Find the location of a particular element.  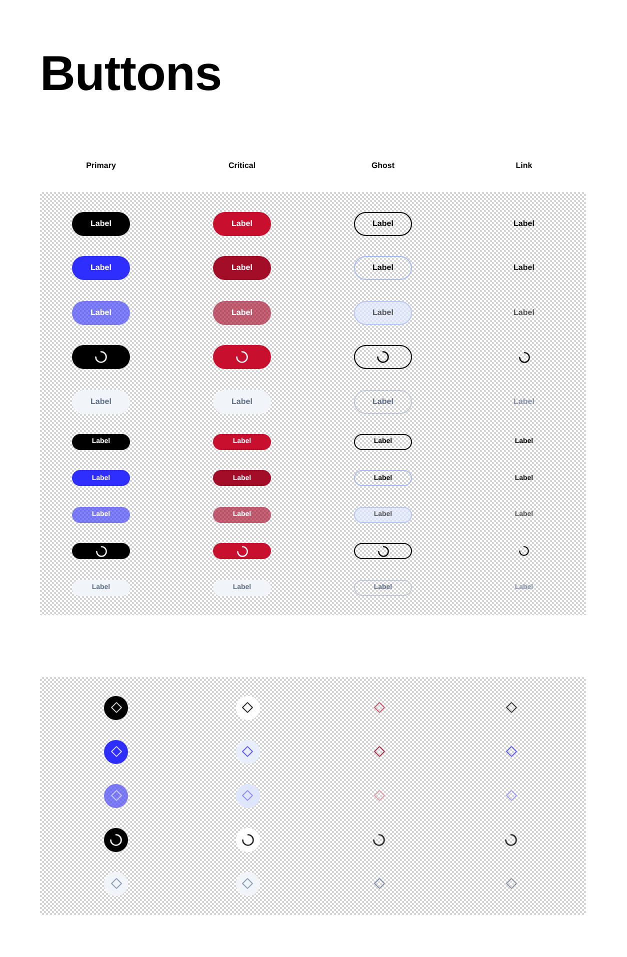

column-header: Link is located at coordinates (524, 166).